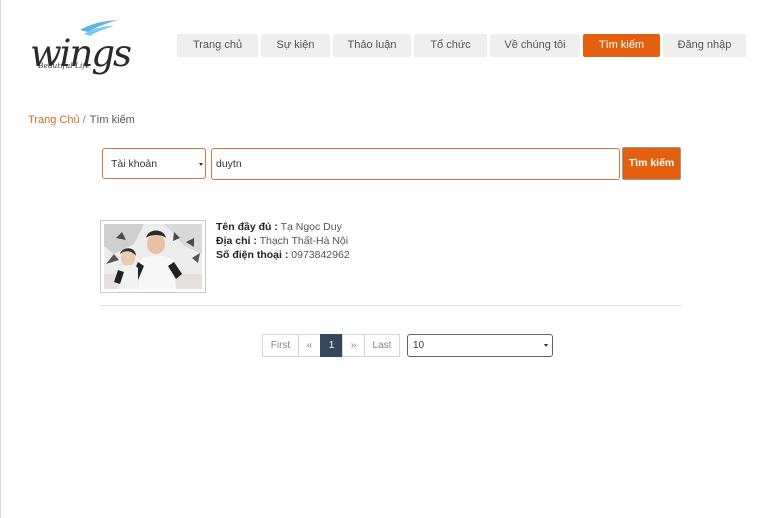 This screenshot has height=518, width=780. Describe the element at coordinates (320, 255) in the screenshot. I see `result-phone: 0973842962` at that location.